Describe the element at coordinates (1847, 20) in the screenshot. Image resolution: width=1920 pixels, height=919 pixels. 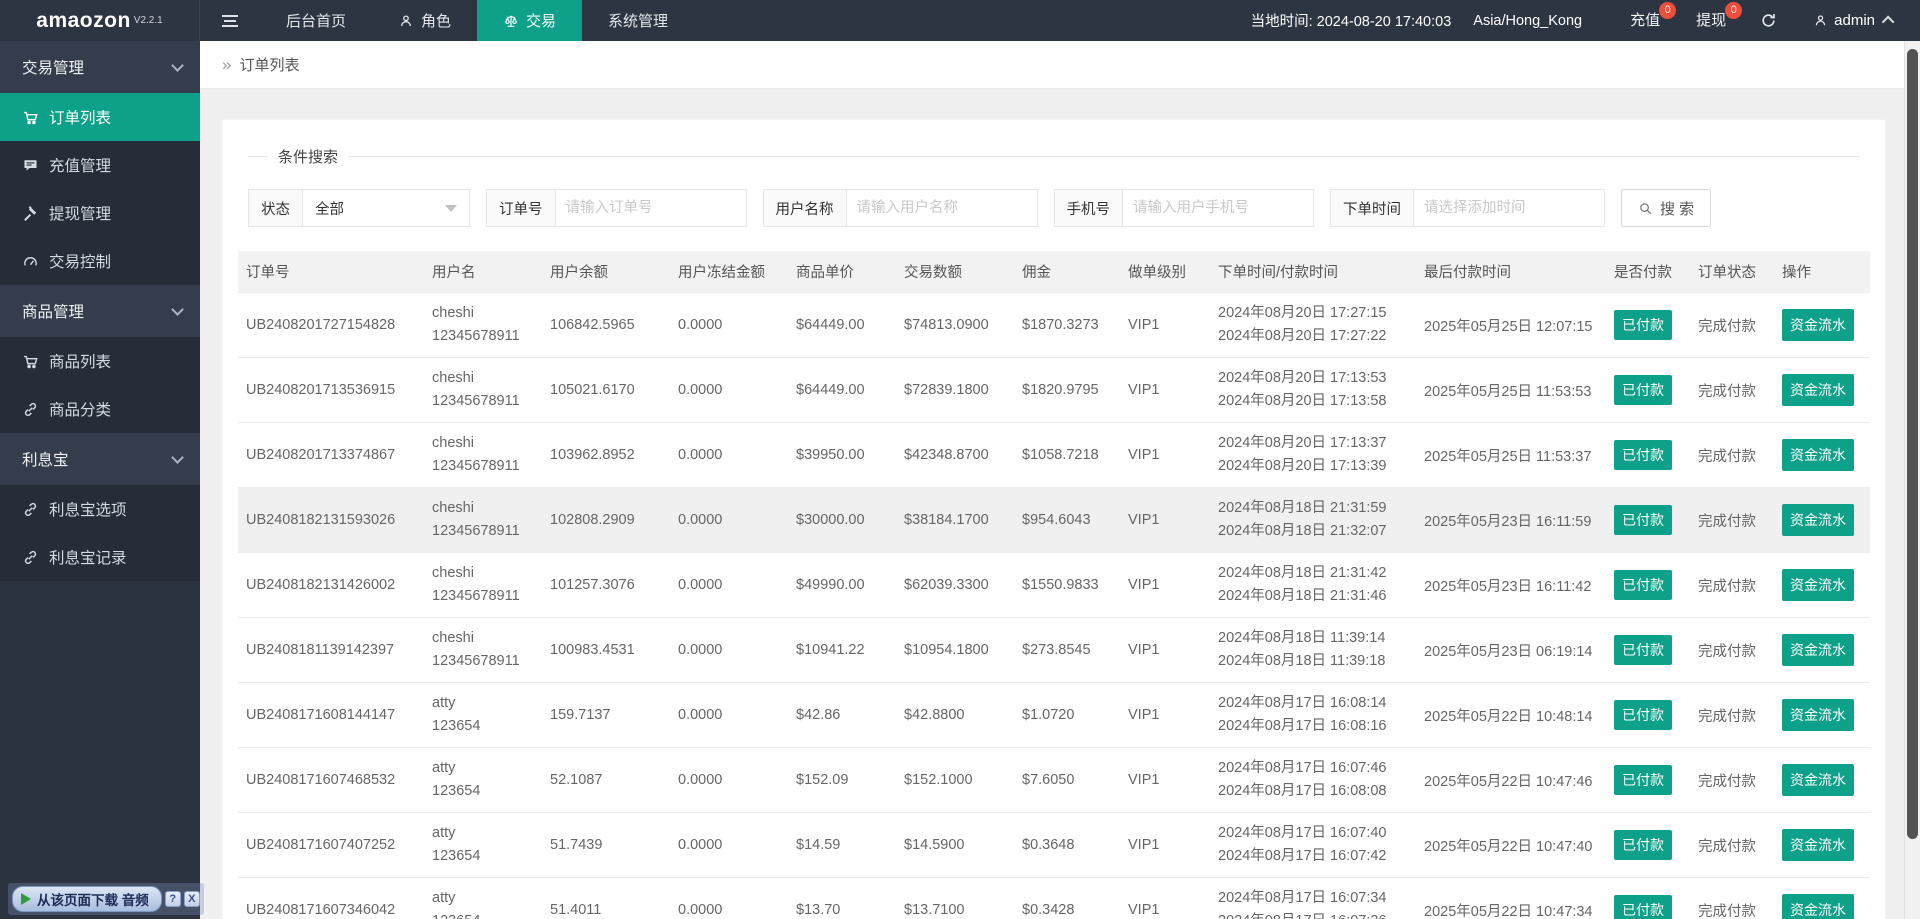
I see `admin-menu: admin` at that location.